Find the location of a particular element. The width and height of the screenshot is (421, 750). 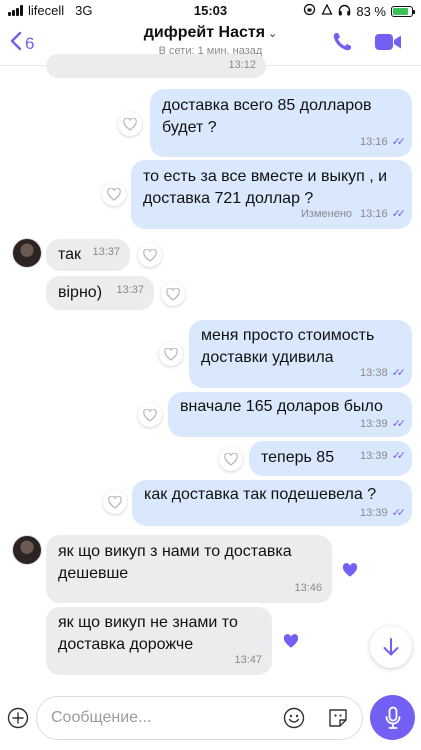

message-time: 13:12 is located at coordinates (242, 65).